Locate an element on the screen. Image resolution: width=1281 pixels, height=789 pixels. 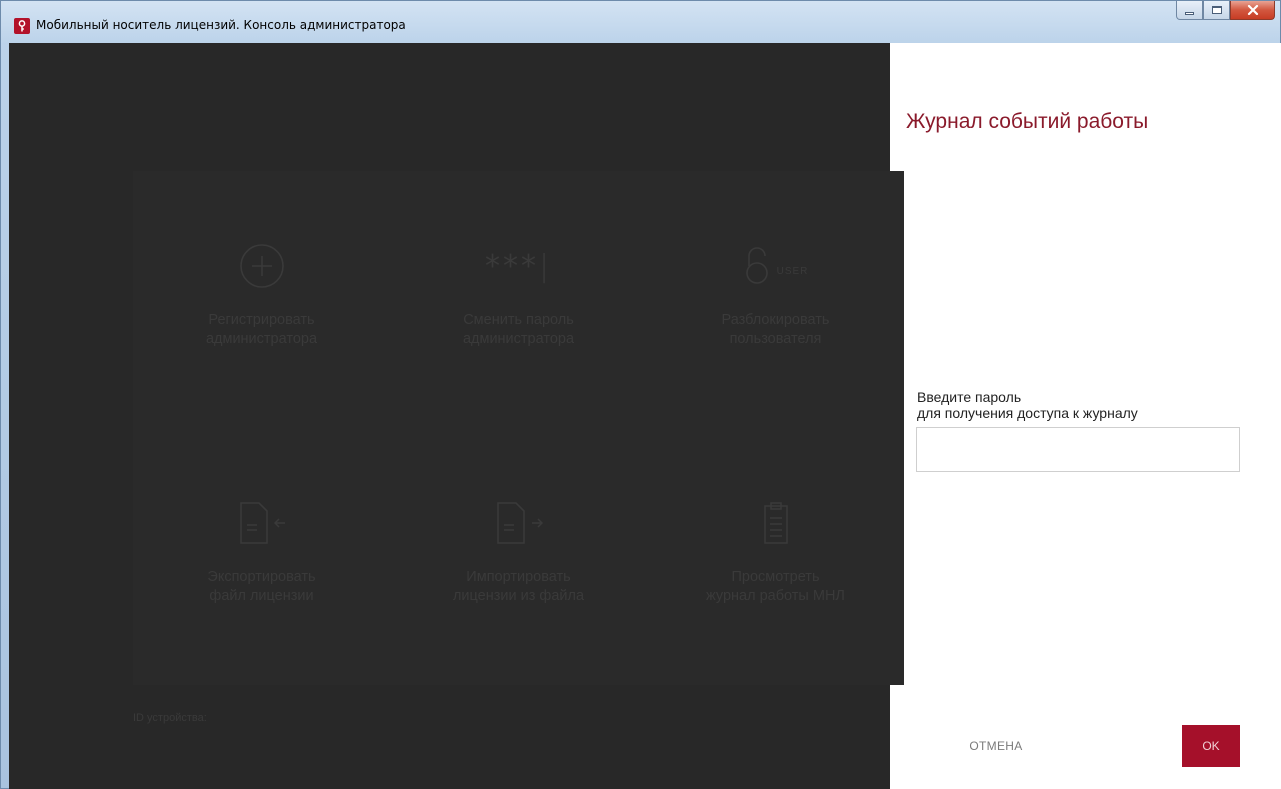
unlock-user-icon is located at coordinates (756, 265).